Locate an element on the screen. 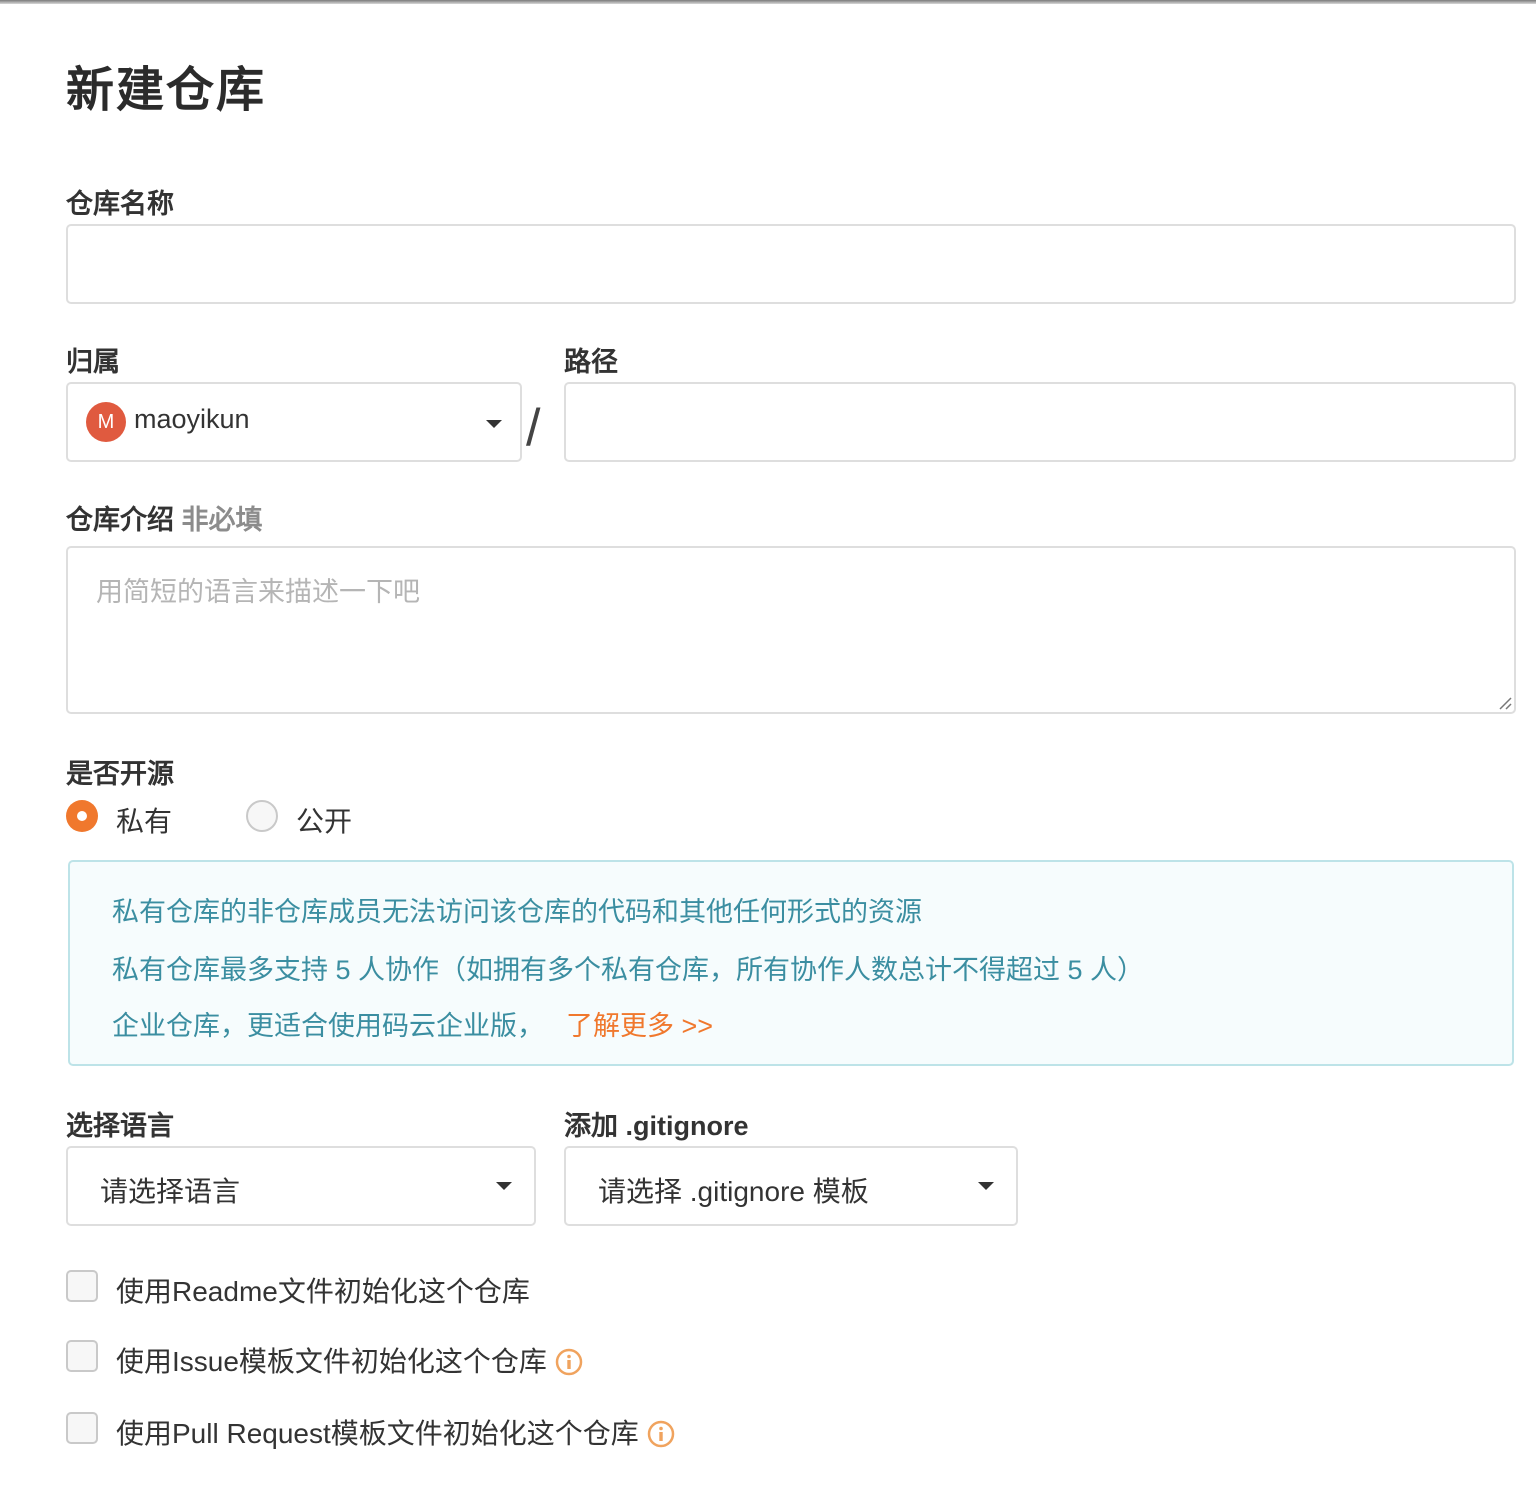  radio-private is located at coordinates (82, 816).